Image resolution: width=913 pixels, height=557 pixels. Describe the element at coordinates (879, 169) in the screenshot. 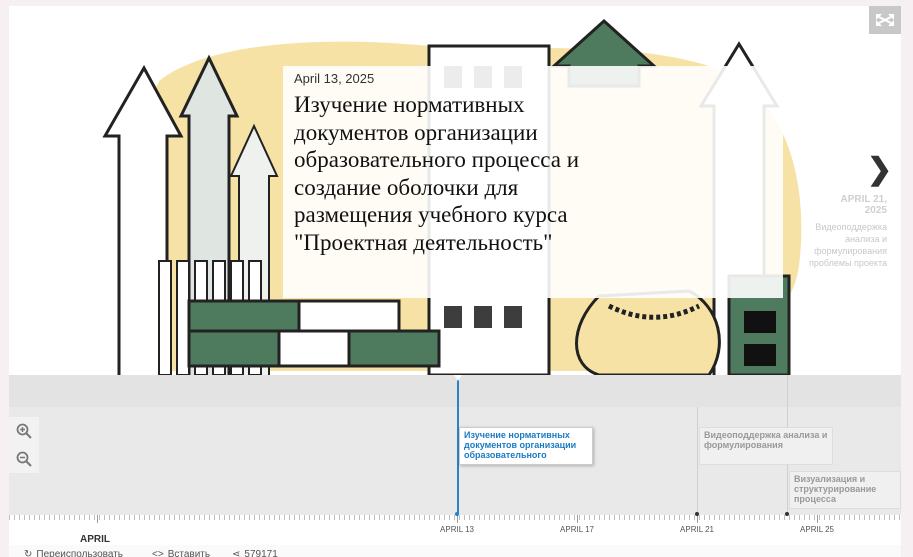

I see `next-arrow-icon: ❯` at that location.